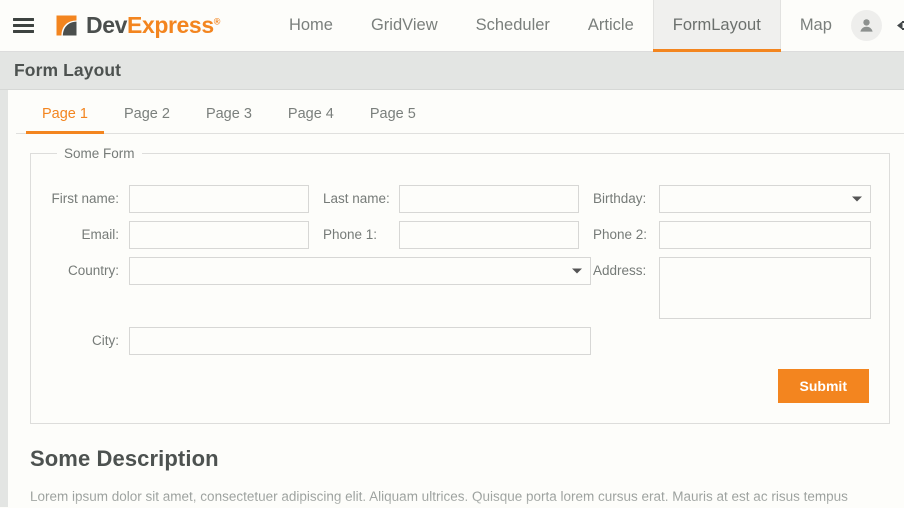 The width and height of the screenshot is (904, 508). I want to click on nav-tab-gridview: GridView, so click(404, 25).